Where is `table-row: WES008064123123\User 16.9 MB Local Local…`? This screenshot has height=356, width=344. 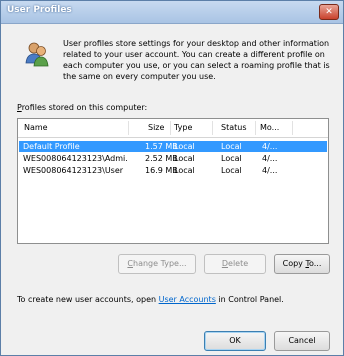 table-row: WES008064123123\User 16.9 MB Local Local… is located at coordinates (173, 170).